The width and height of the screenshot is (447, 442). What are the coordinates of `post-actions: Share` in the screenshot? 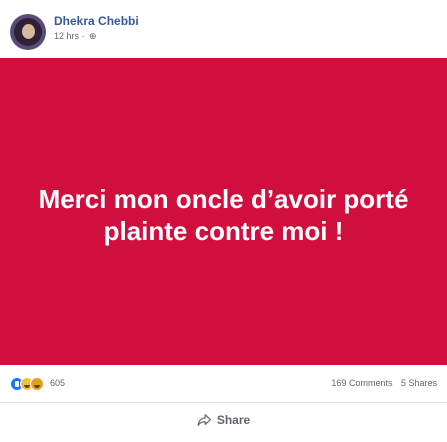 It's located at (223, 422).